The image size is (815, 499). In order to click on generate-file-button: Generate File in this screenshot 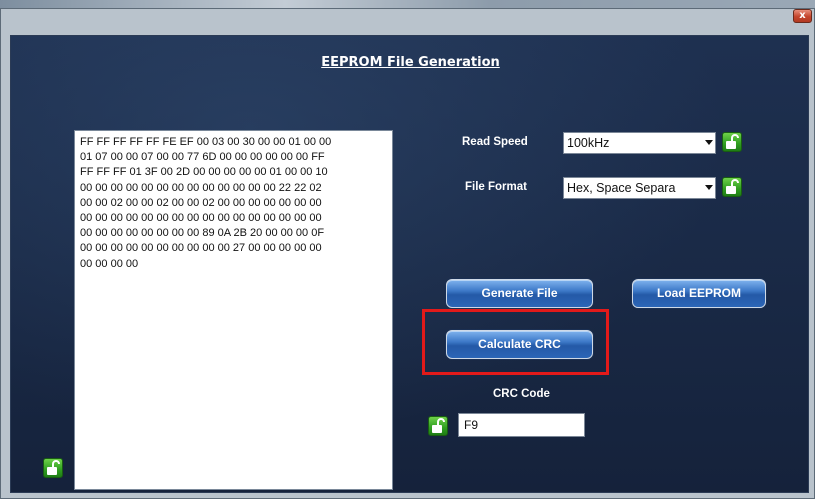, I will do `click(519, 293)`.